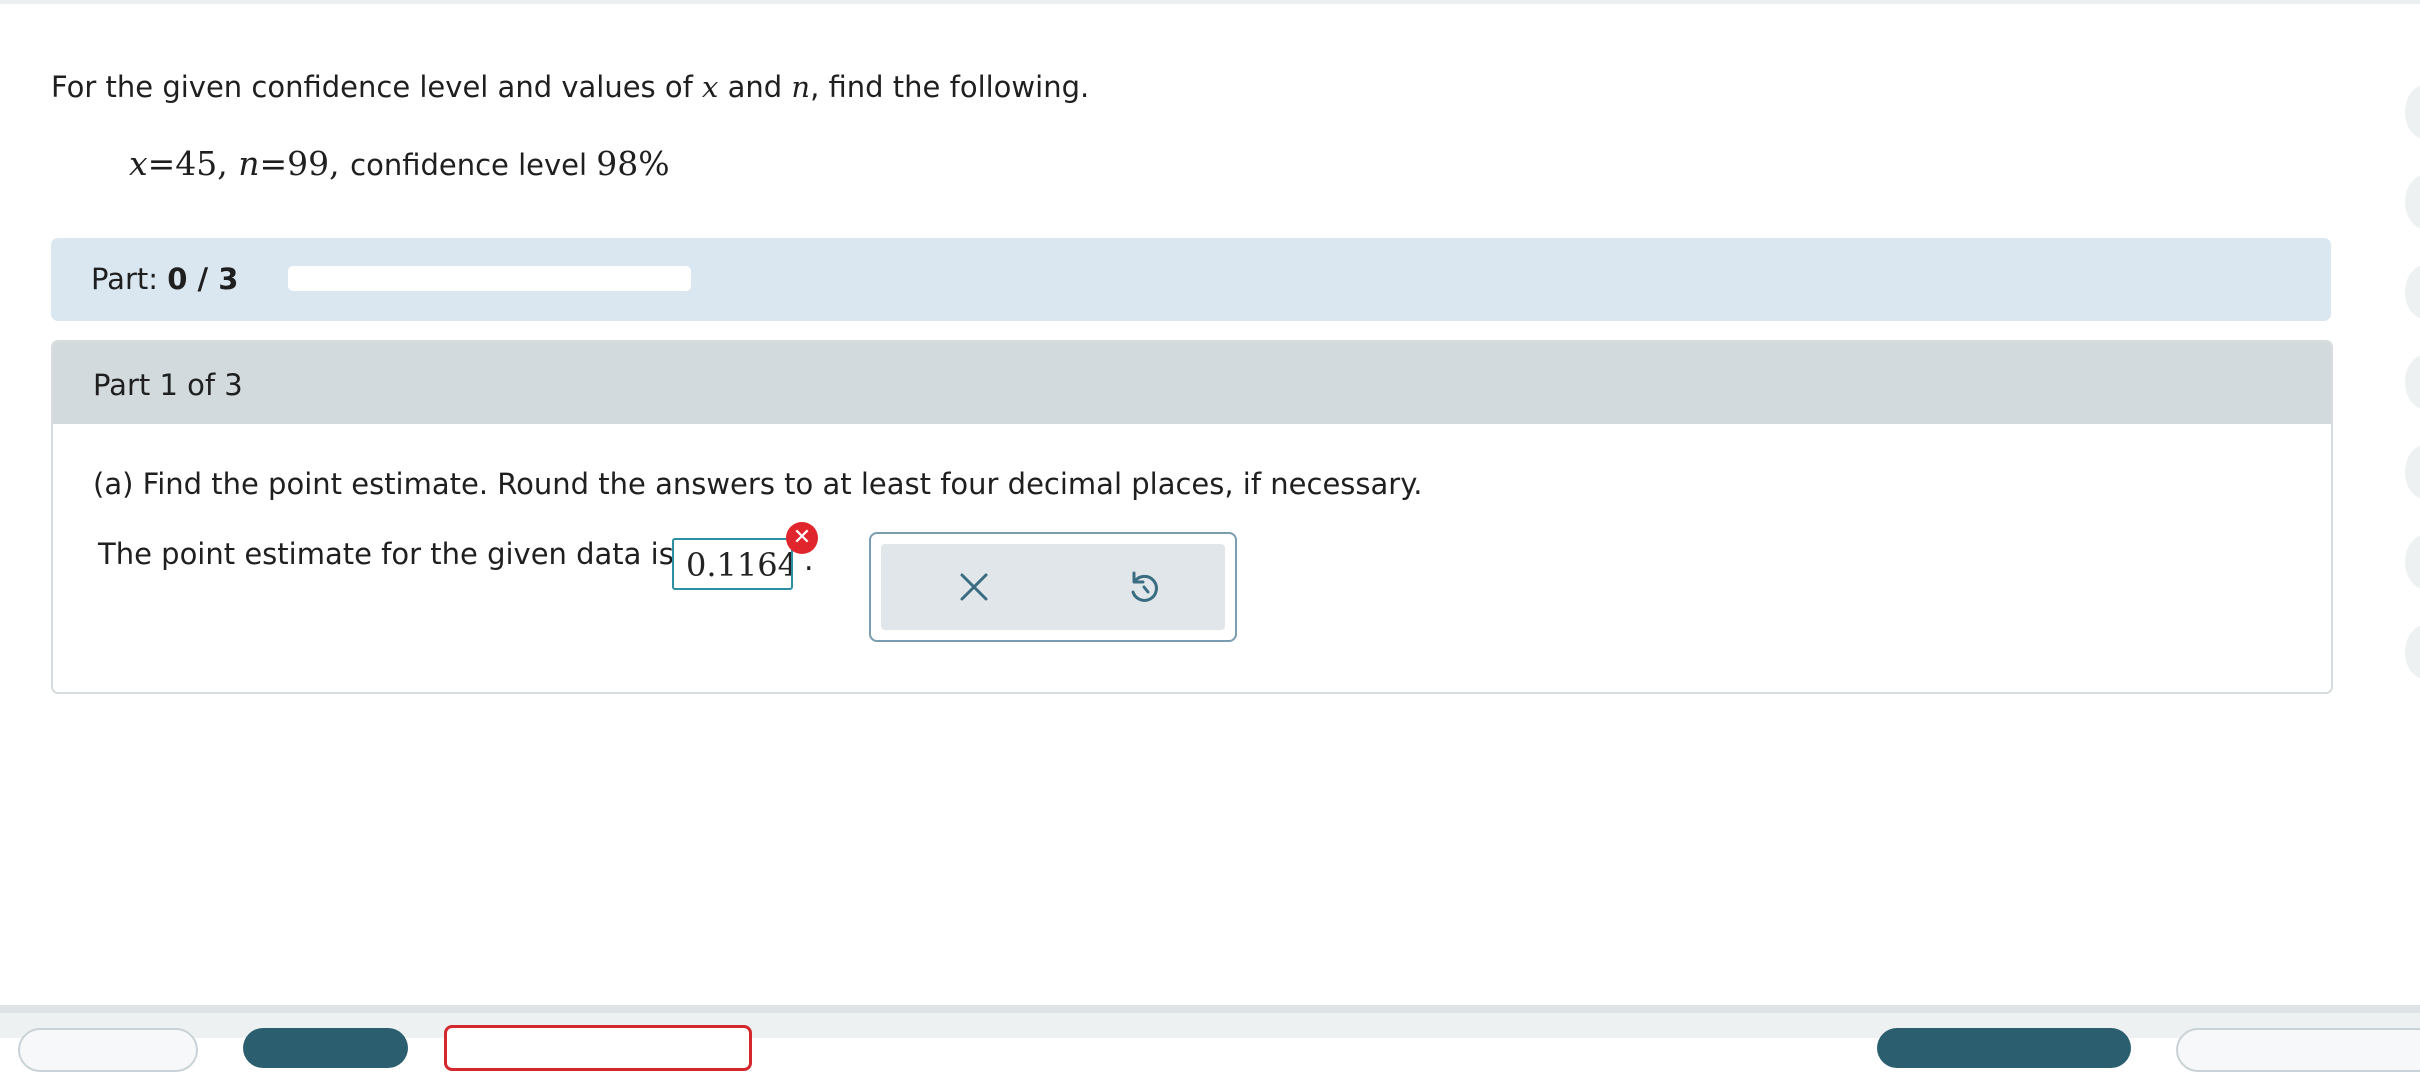 This screenshot has width=2420, height=1072. I want to click on nav-button-submit, so click(2004, 1048).